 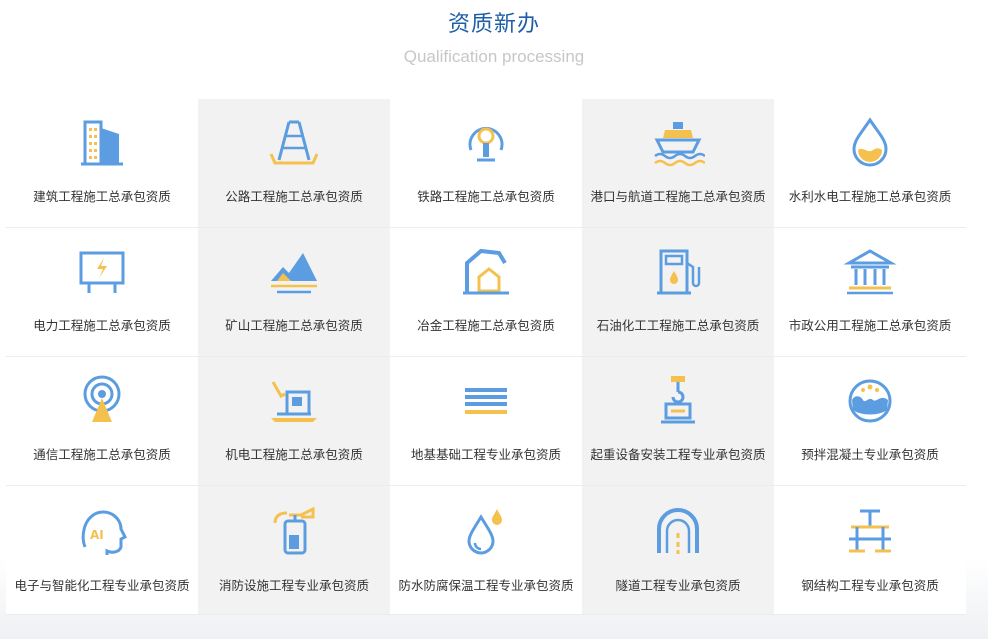 What do you see at coordinates (293, 585) in the screenshot?
I see `qualification-label: 消防设施工程专业承包资质` at bounding box center [293, 585].